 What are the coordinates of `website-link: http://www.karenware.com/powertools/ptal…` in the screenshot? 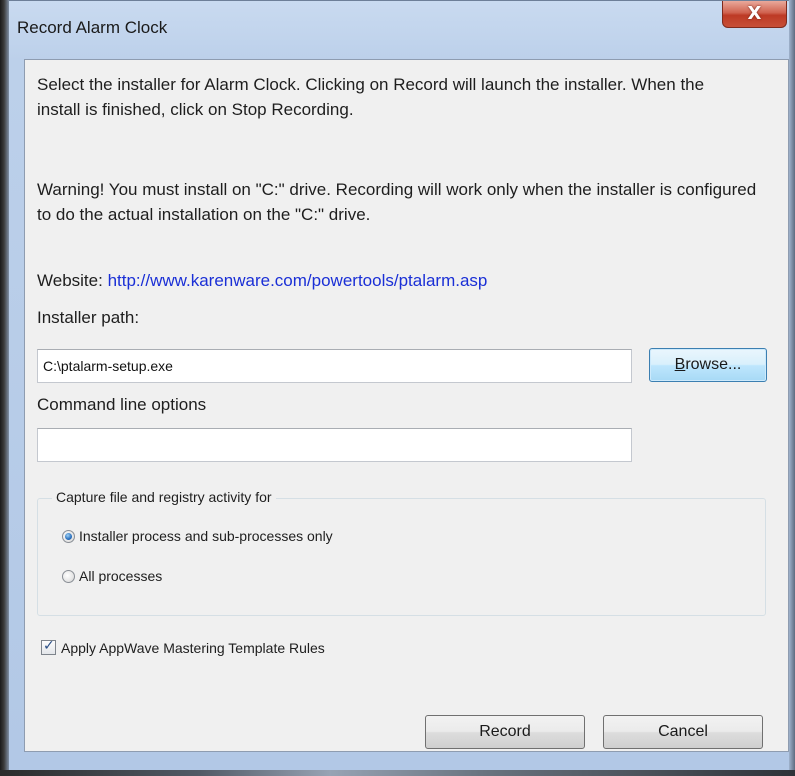 It's located at (298, 280).